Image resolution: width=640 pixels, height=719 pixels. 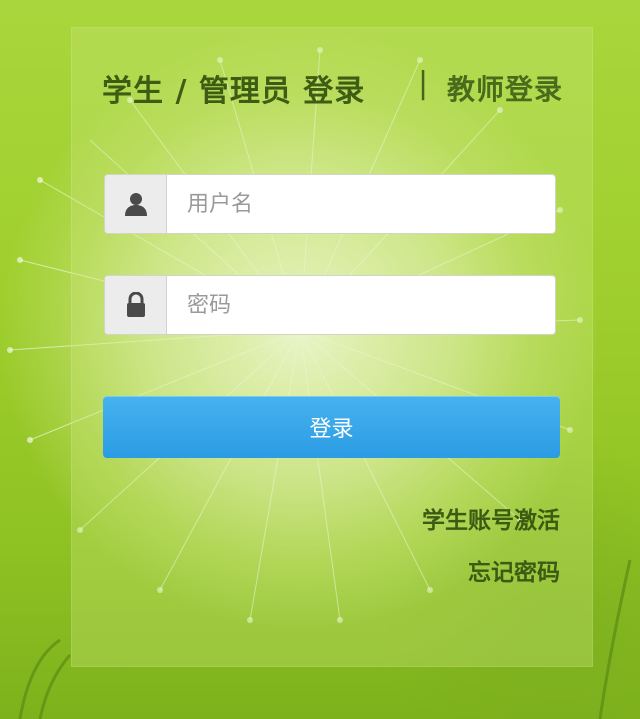 I want to click on user-icon, so click(x=136, y=204).